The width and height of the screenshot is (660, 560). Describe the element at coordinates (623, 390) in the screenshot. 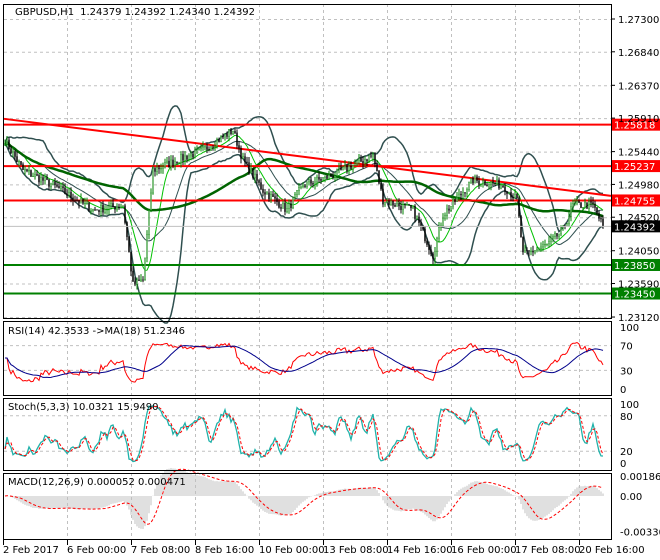

I see `rsi-tick-label: 0` at that location.